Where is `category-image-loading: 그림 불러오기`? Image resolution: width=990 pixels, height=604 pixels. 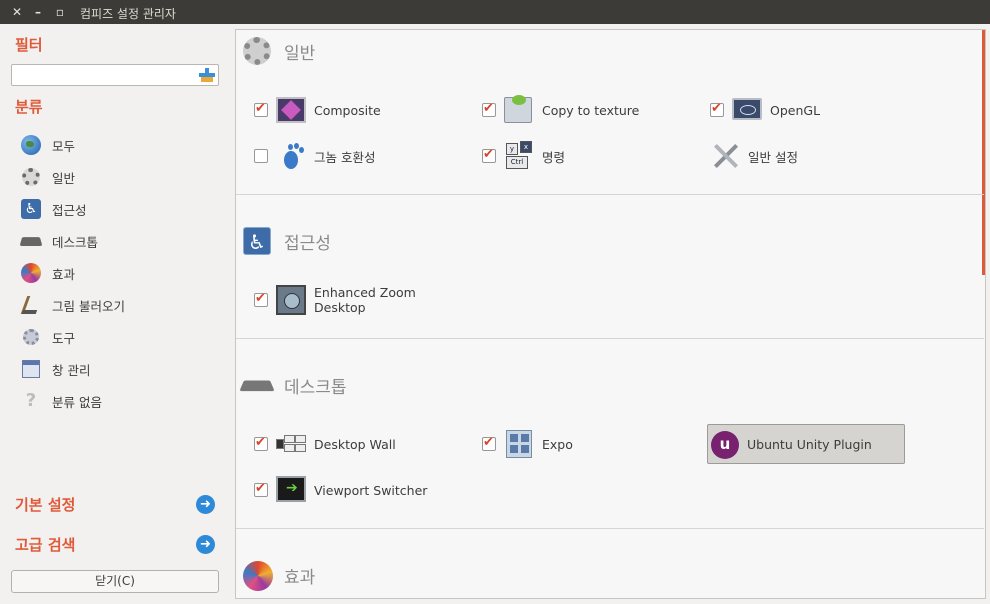 category-image-loading: 그림 불러오기 is located at coordinates (120, 305).